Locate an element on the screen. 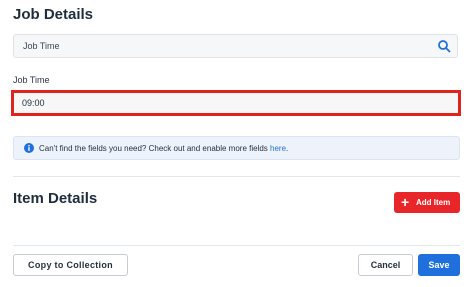 This screenshot has width=474, height=287. copy-to-collection-button: Copy to Collection is located at coordinates (70, 265).